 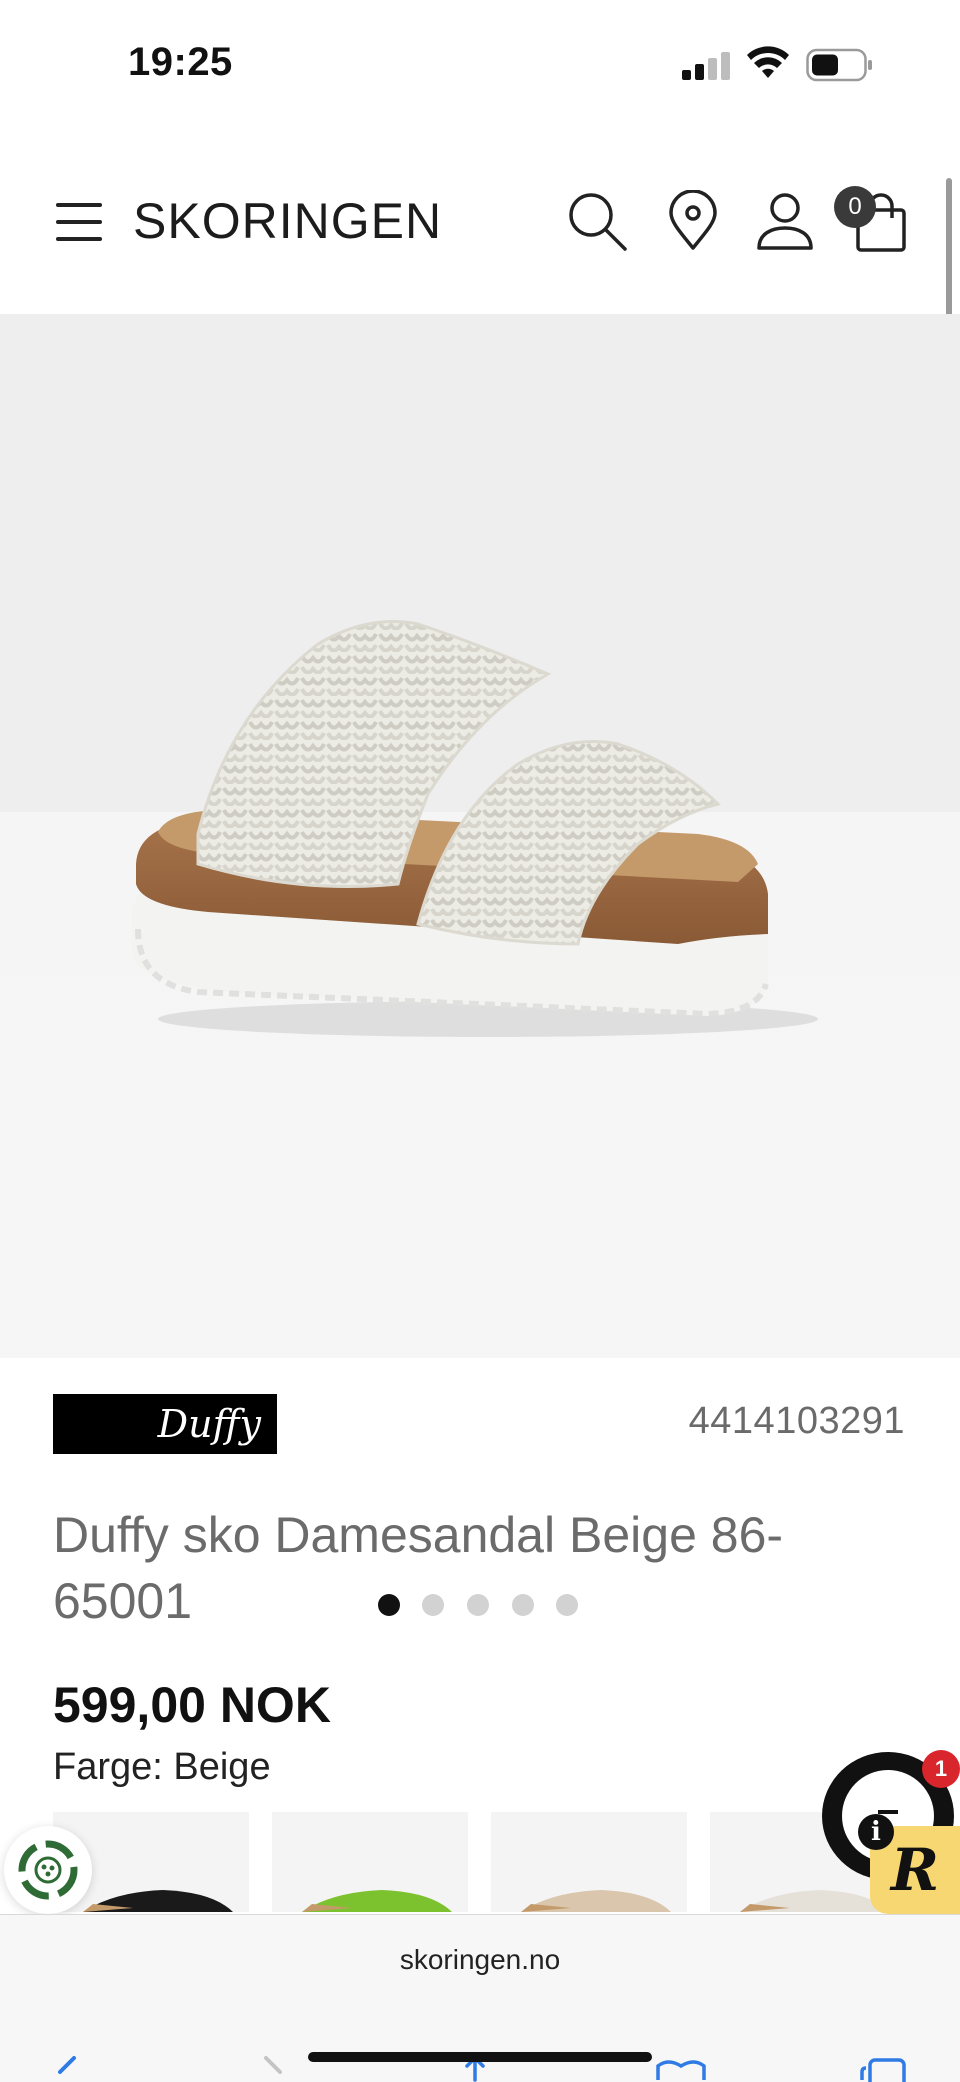 What do you see at coordinates (165, 1424) in the screenshot?
I see `brand-logo: Duffy` at bounding box center [165, 1424].